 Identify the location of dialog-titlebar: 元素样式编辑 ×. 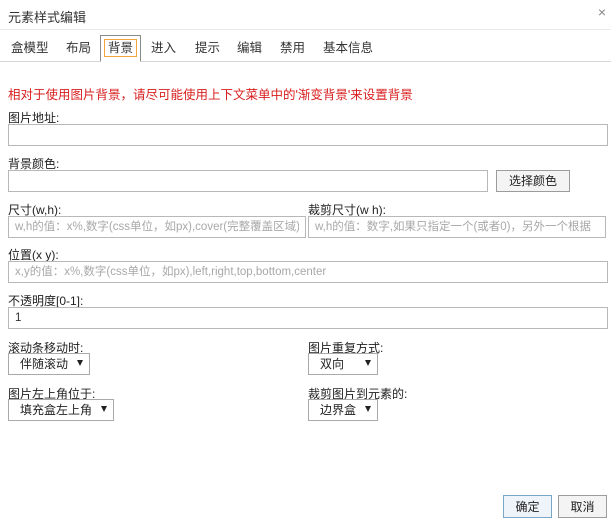
(305, 15).